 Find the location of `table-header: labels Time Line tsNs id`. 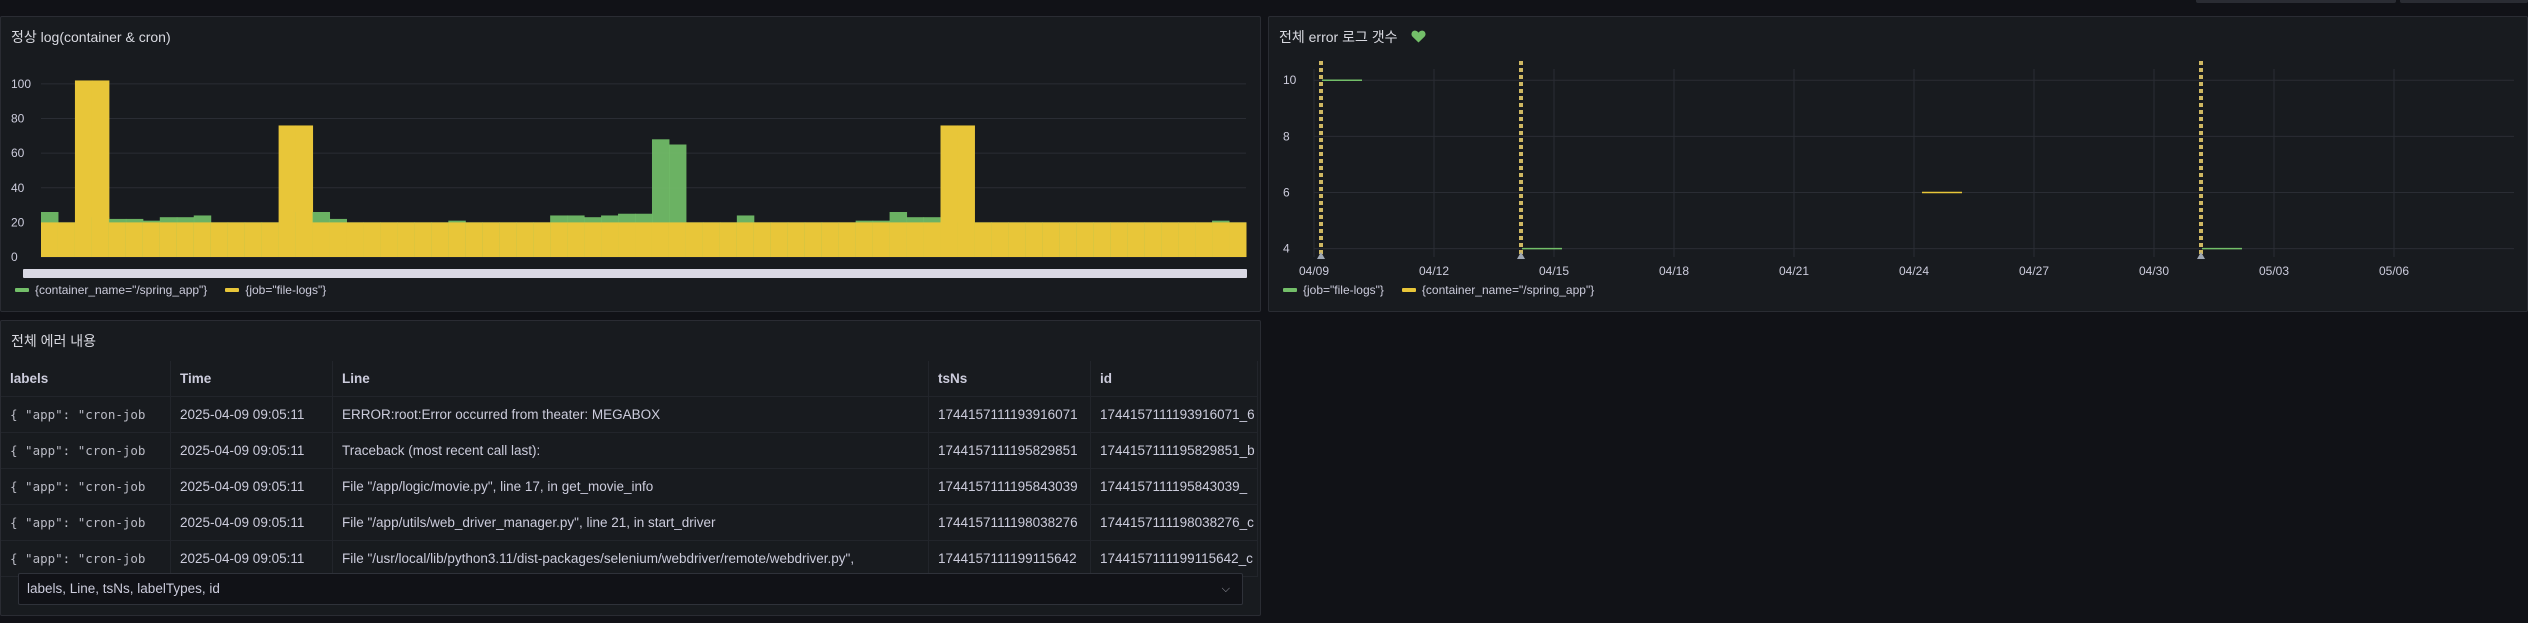

table-header: labels Time Line tsNs id is located at coordinates (629, 379).